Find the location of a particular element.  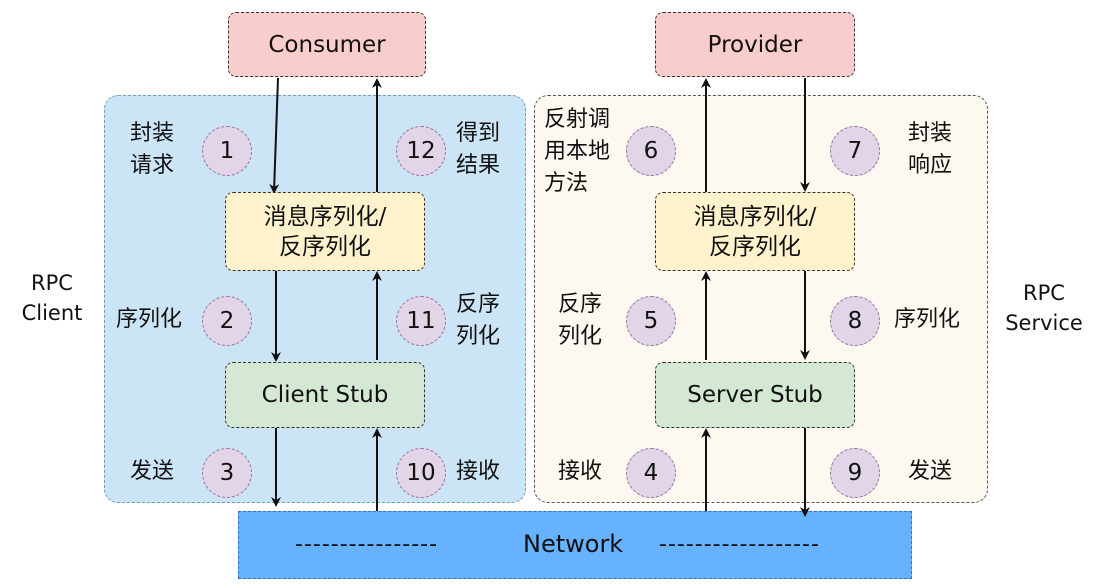

step-7-circle: 7 is located at coordinates (855, 151).